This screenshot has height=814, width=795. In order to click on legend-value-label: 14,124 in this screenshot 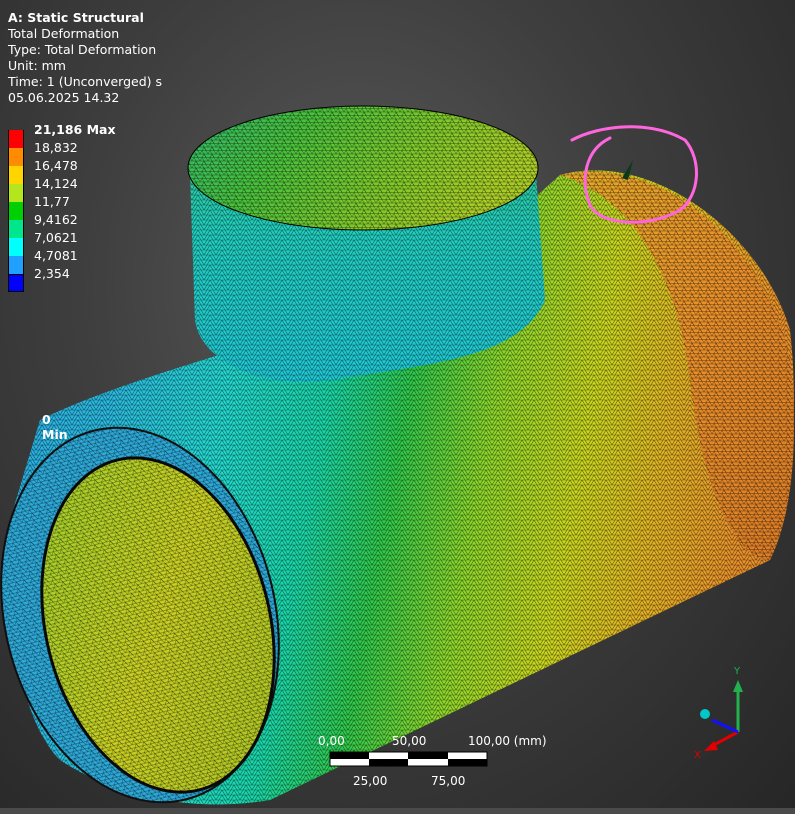, I will do `click(56, 183)`.